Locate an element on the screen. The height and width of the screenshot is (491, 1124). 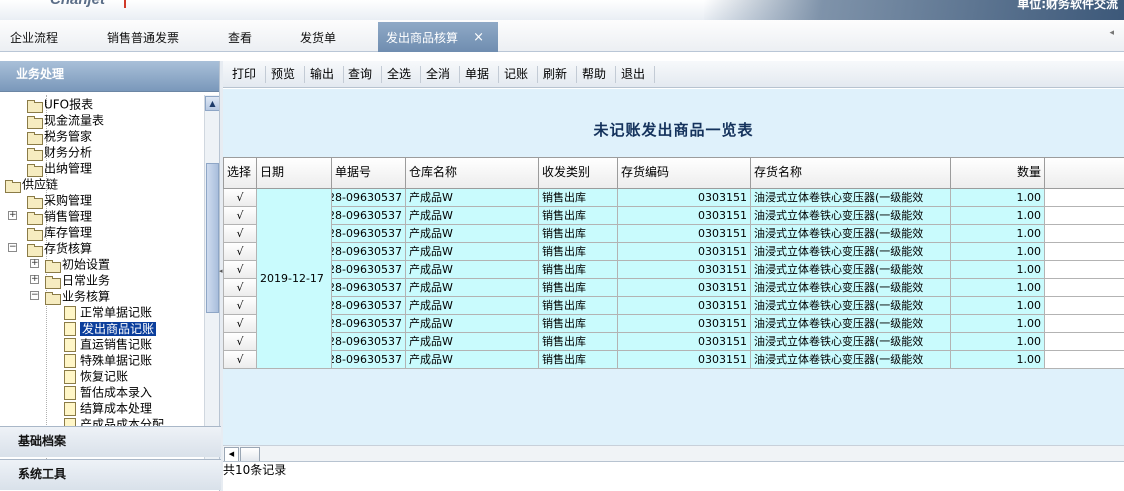
item-name-cell: 油浸式立体卷铁心变压器(一级能效 is located at coordinates (851, 270).